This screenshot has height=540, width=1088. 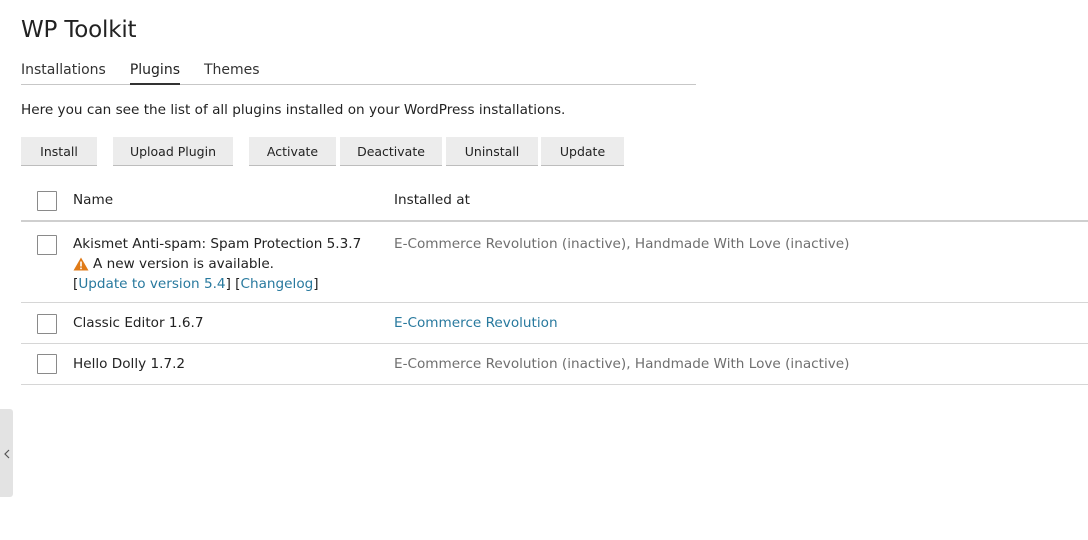 I want to click on chevron-left-icon, so click(x=6, y=453).